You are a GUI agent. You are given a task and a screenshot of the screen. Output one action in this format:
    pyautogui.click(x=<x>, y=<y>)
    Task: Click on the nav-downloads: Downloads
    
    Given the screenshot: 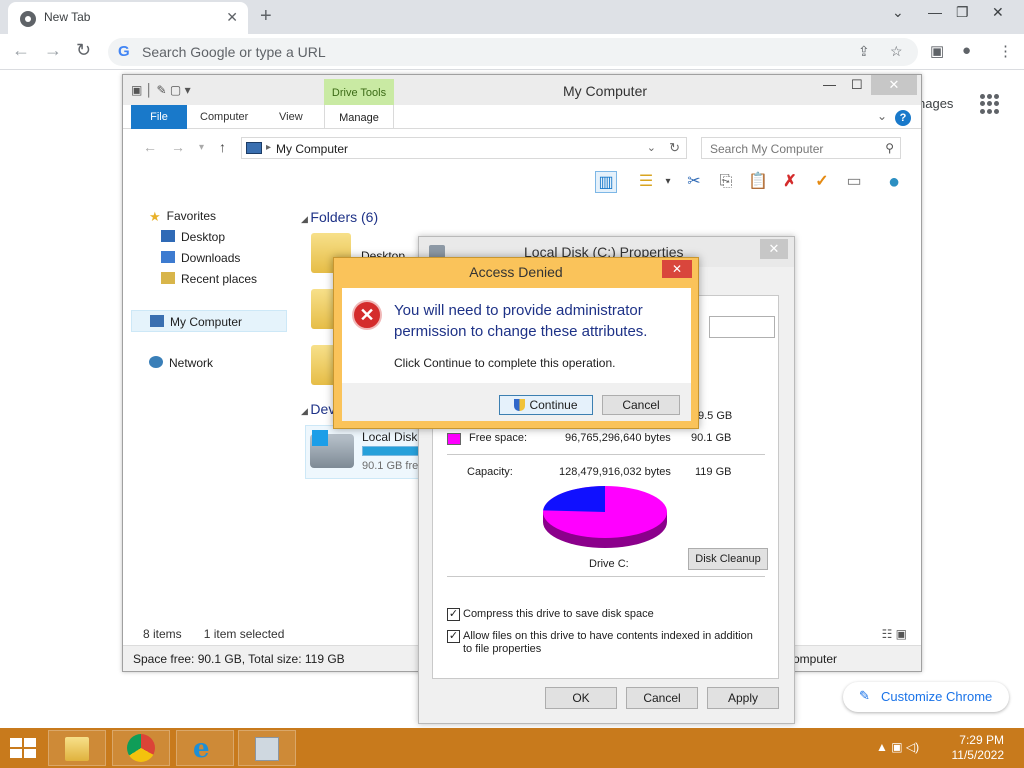 What is the action you would take?
    pyautogui.click(x=200, y=258)
    